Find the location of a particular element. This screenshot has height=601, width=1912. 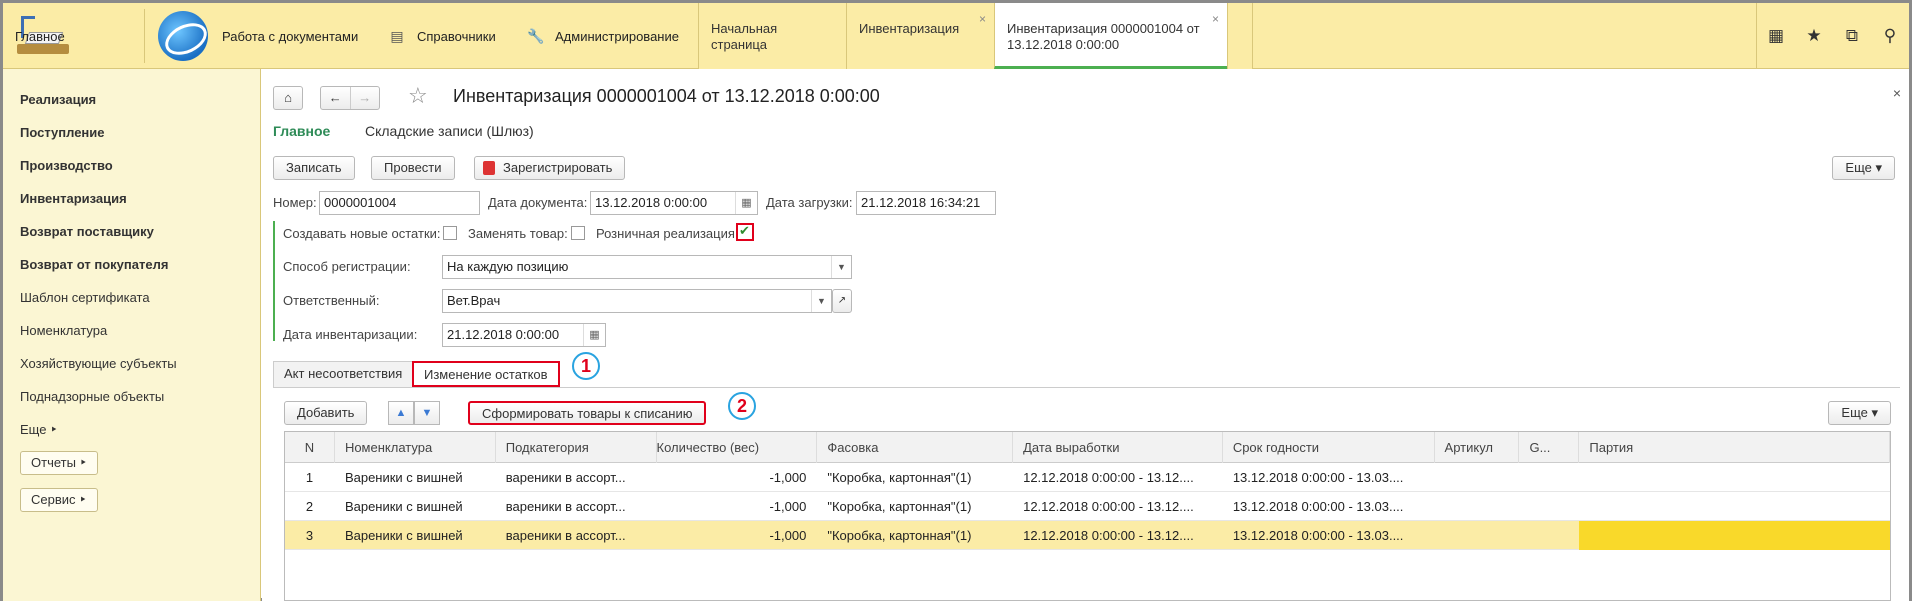

inventory-date-value: 21.12.2018 0:00:00 is located at coordinates (503, 334).